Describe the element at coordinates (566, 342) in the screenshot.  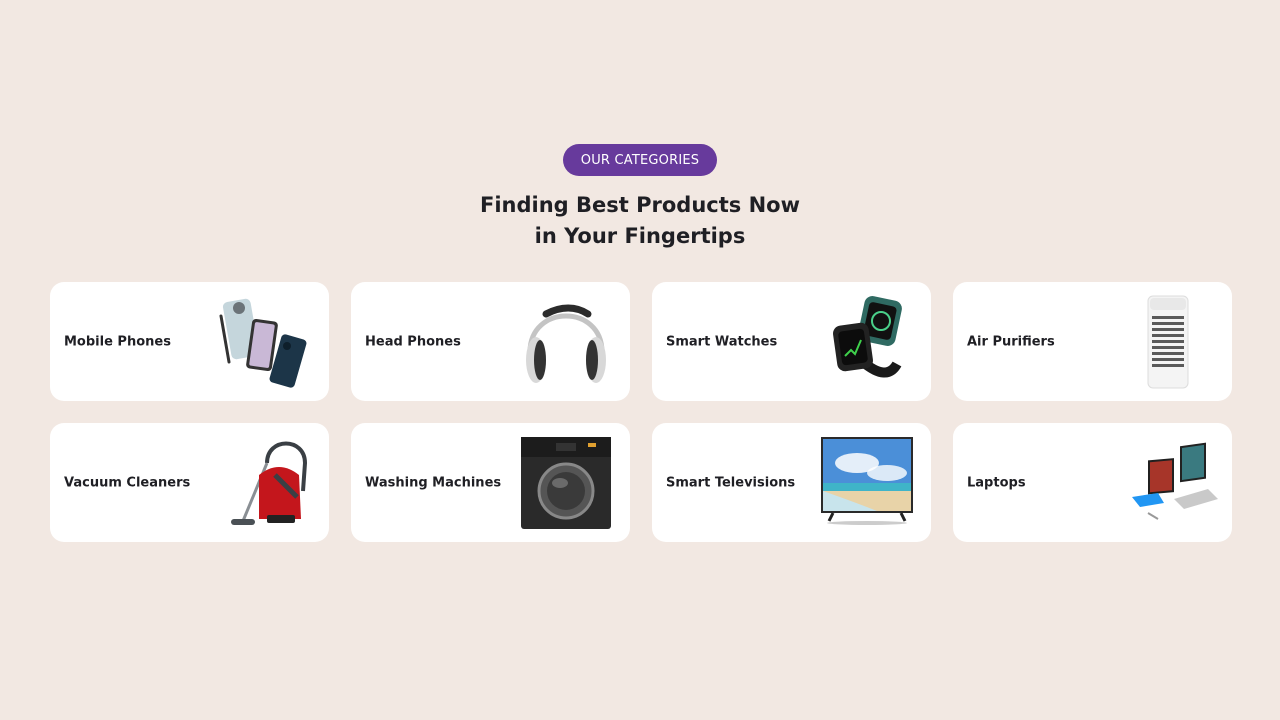
I see `headphones-image` at that location.